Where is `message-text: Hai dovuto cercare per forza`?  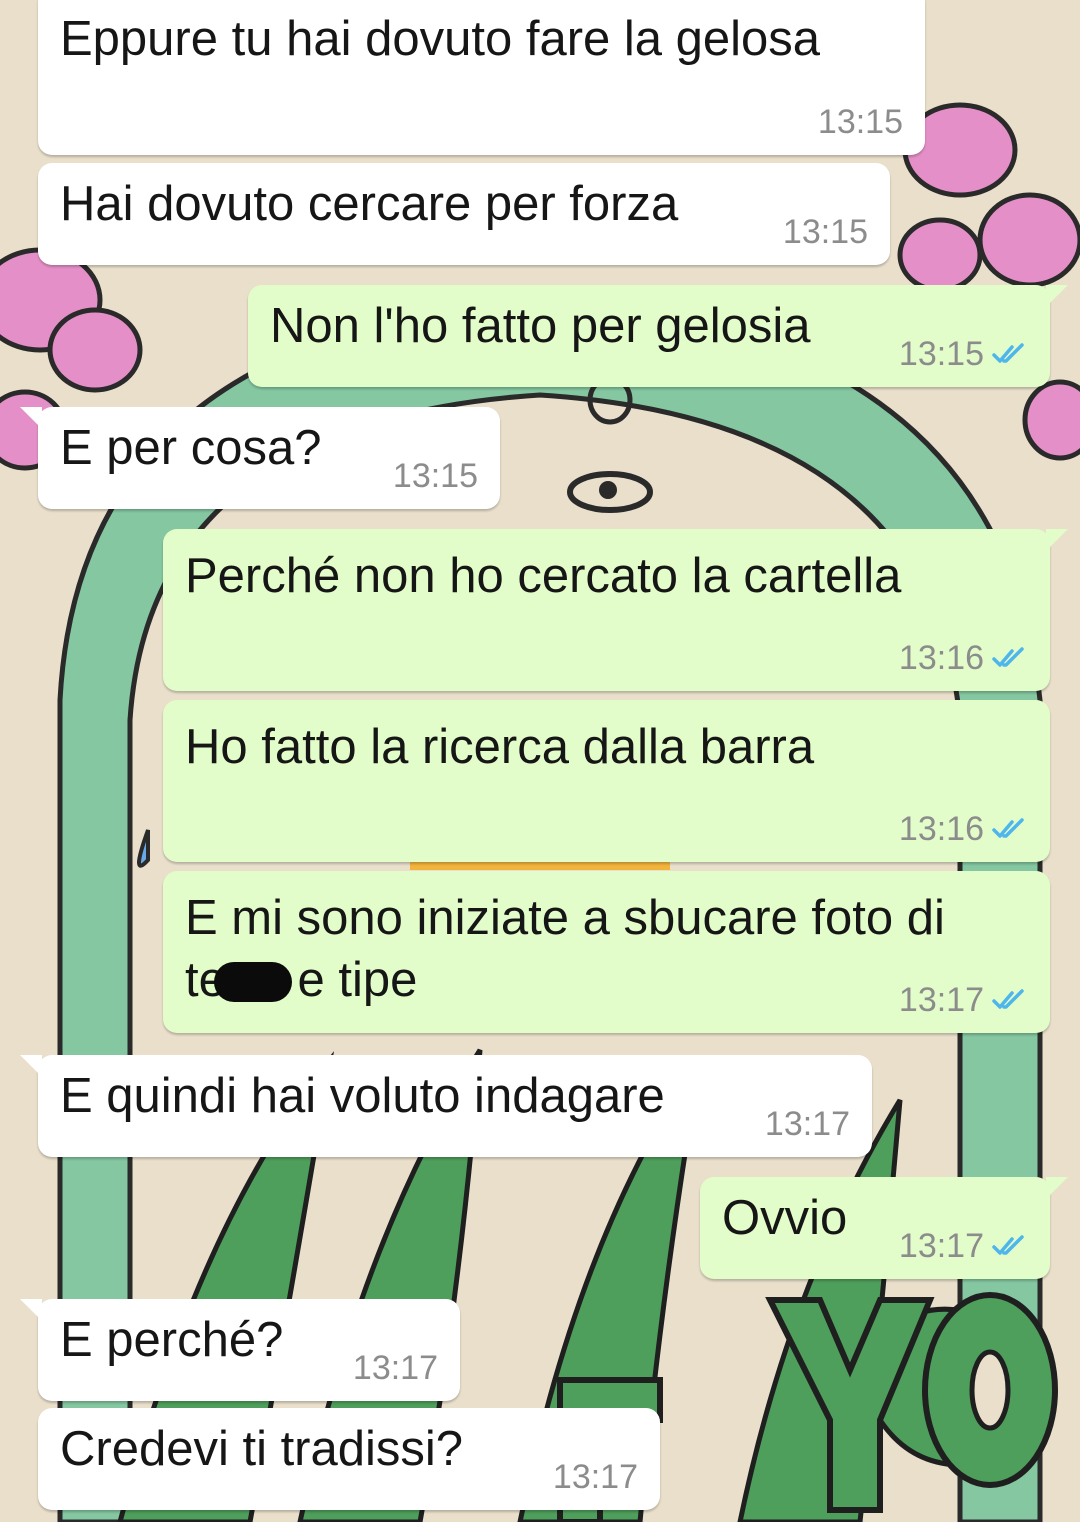
message-text: Hai dovuto cercare per forza is located at coordinates (369, 204).